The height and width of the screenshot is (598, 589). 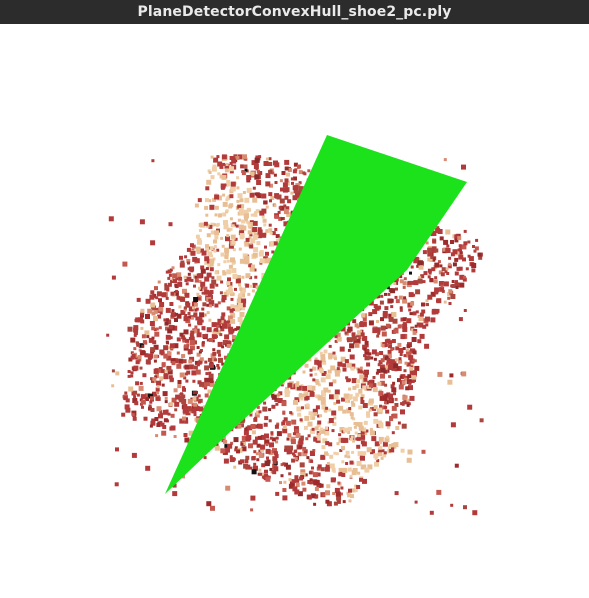 I want to click on window-titlebar: PlaneDetectorConvexHull_shoe2_pc.ply, so click(x=294, y=12).